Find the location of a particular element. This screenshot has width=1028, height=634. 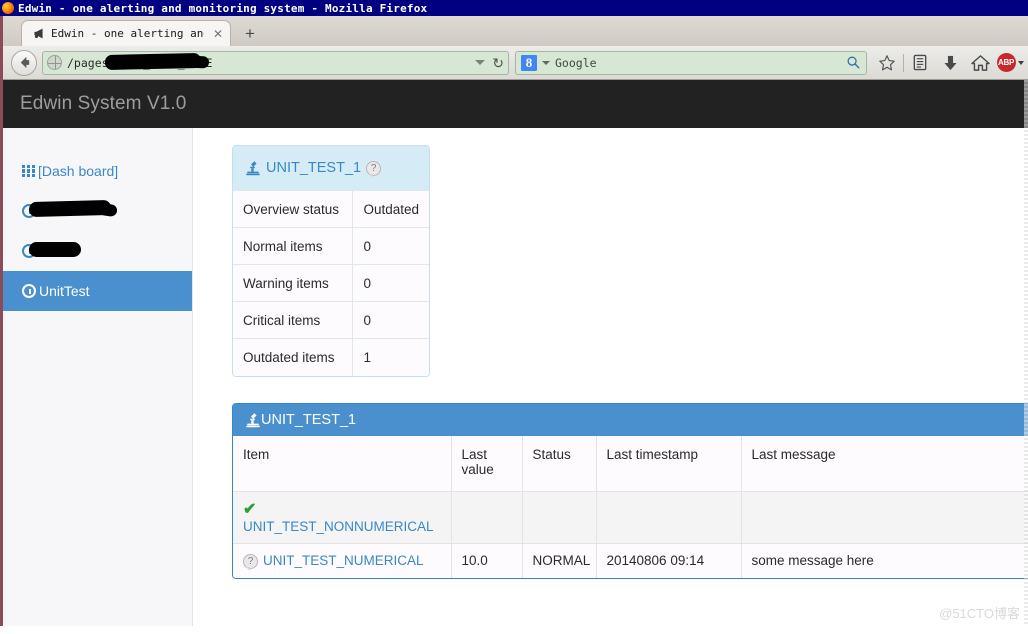

tab-close-icon: ✕ is located at coordinates (218, 34).